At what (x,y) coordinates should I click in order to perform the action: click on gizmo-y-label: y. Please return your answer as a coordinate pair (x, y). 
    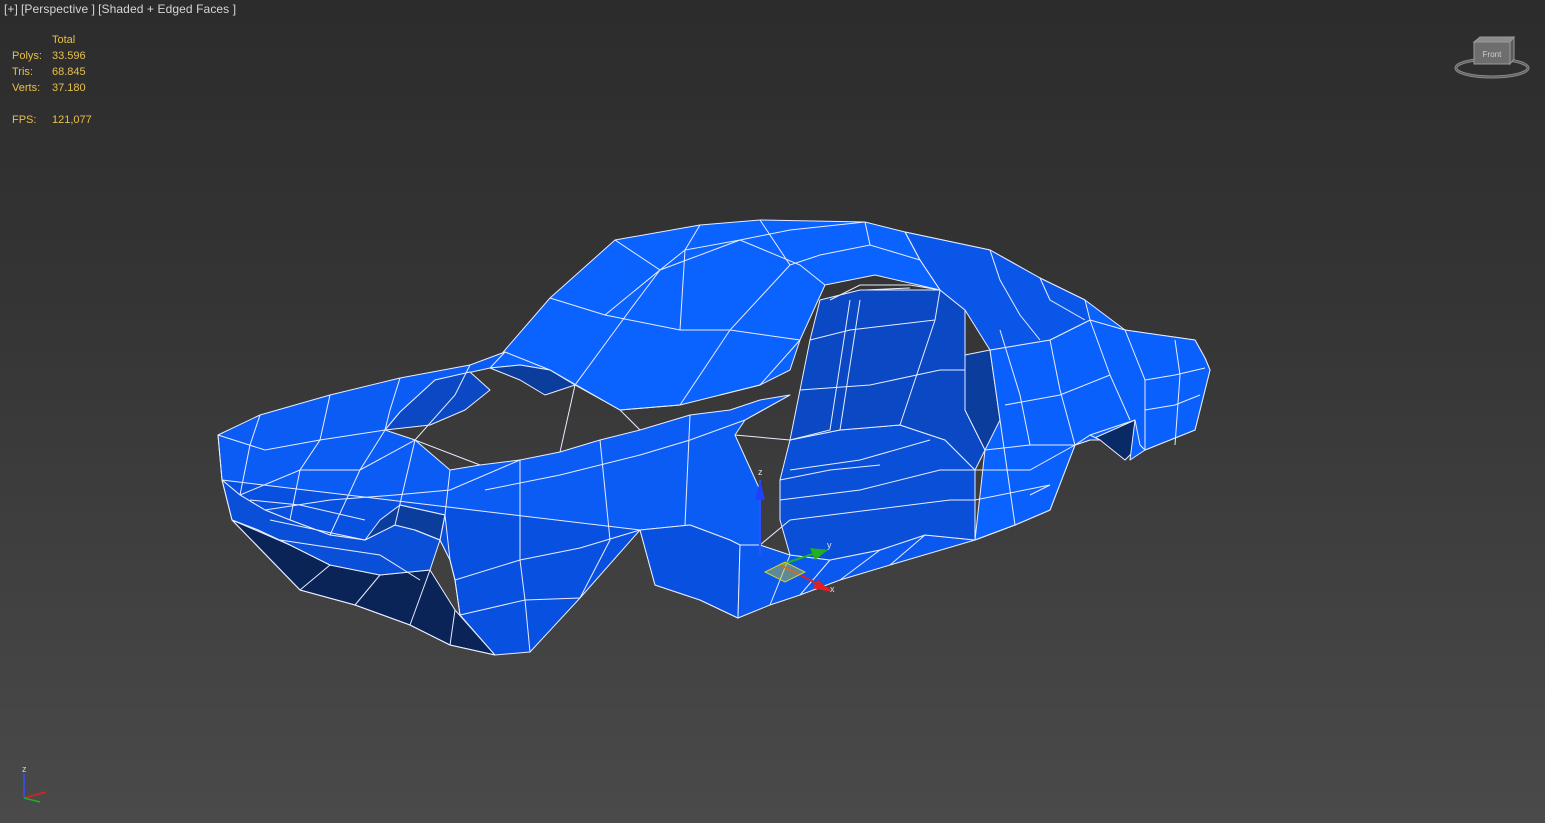
    Looking at the image, I should click on (829, 545).